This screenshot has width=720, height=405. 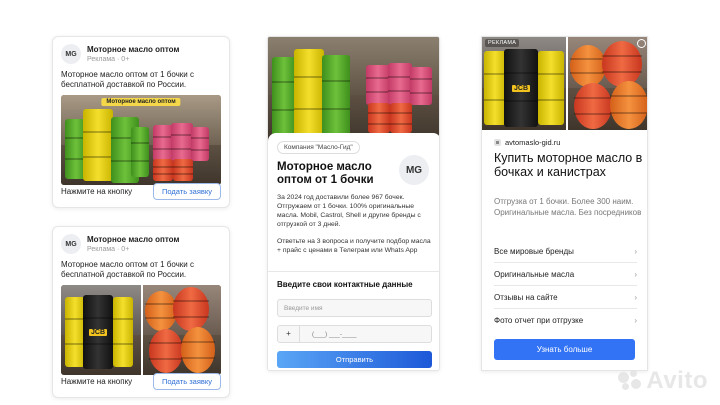 What do you see at coordinates (353, 271) in the screenshot?
I see `divider` at bounding box center [353, 271].